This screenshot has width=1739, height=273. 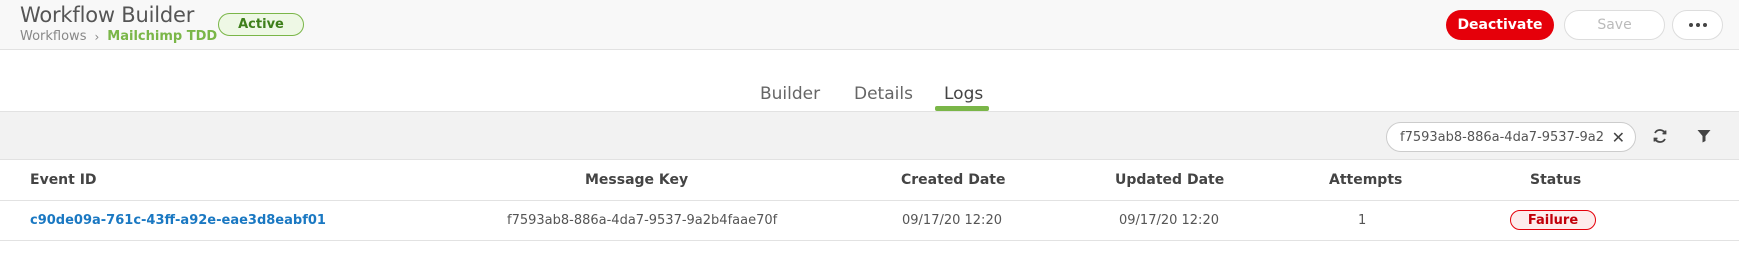 What do you see at coordinates (952, 220) in the screenshot?
I see `created-date-cell: 09/17/20 12:20` at bounding box center [952, 220].